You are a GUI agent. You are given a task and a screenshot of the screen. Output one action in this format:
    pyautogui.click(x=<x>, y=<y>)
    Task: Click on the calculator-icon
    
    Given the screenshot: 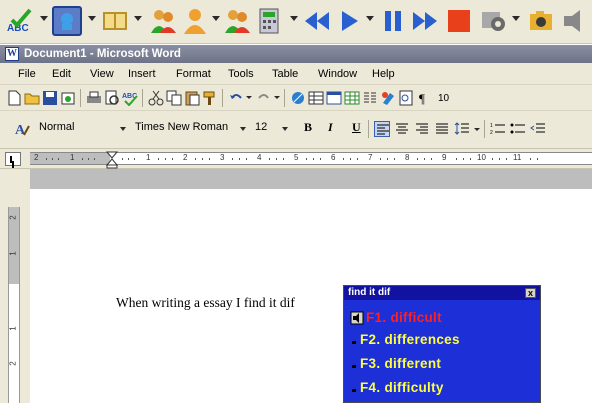 What is the action you would take?
    pyautogui.click(x=269, y=21)
    